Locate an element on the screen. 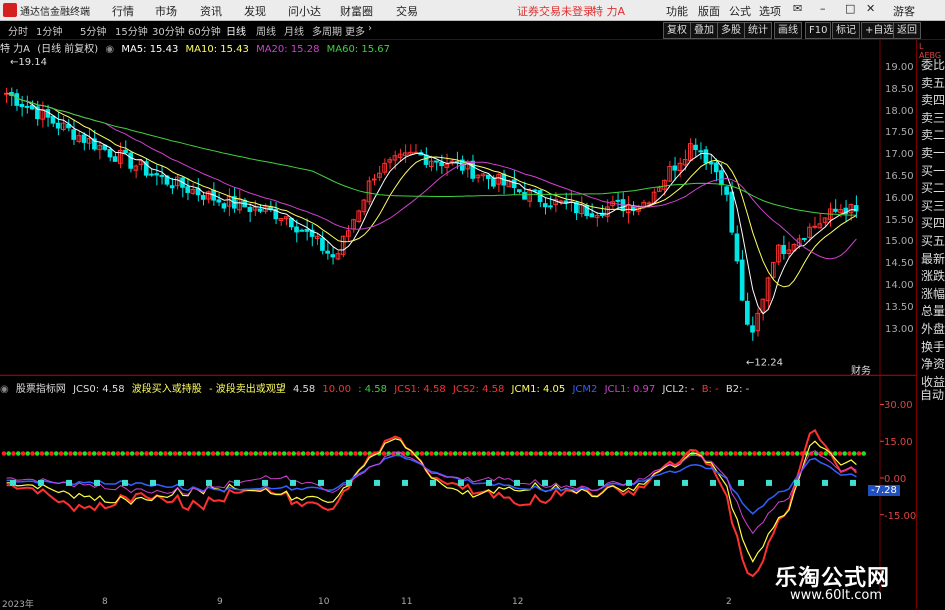 This screenshot has width=945, height=610. indicator-settings-icon: ◉ is located at coordinates (4, 389).